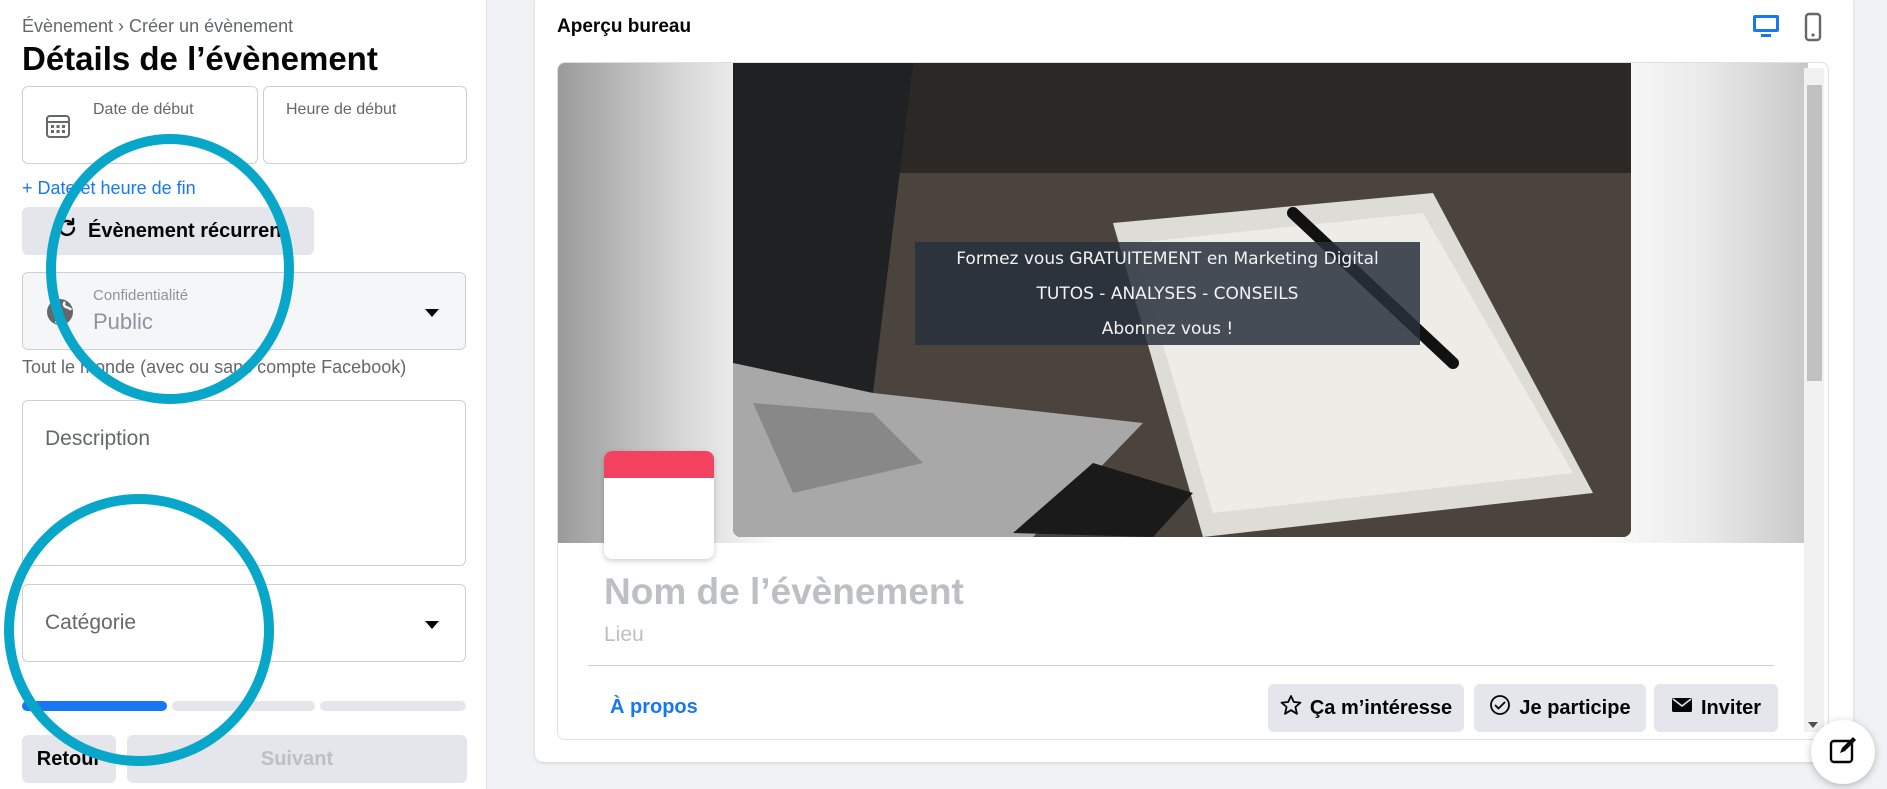 This screenshot has width=1887, height=789. What do you see at coordinates (244, 623) in the screenshot?
I see `category-select: Catégorie` at bounding box center [244, 623].